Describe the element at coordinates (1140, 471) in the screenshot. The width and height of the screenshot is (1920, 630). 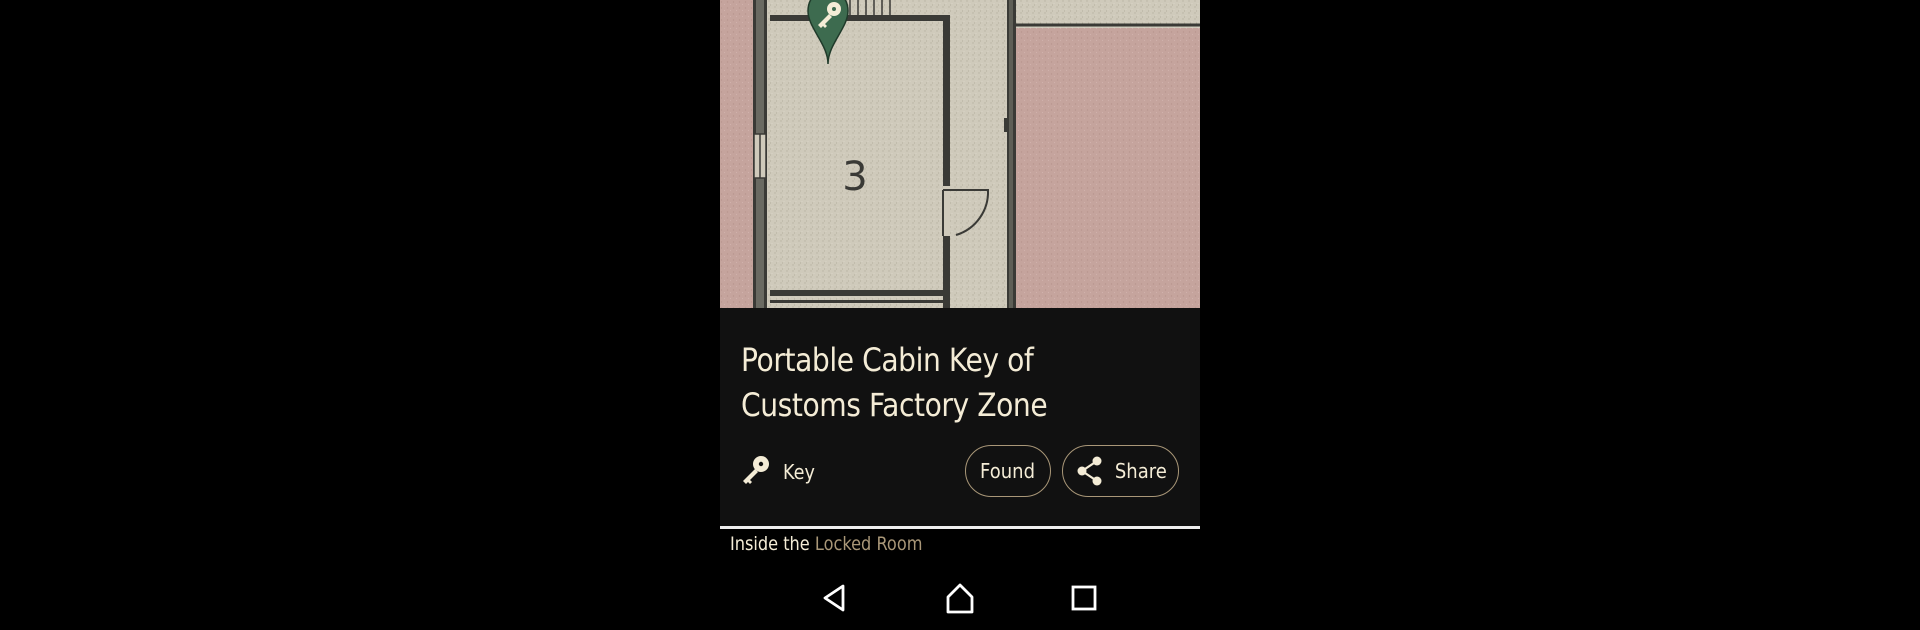
I see `share-button-label: Share` at that location.